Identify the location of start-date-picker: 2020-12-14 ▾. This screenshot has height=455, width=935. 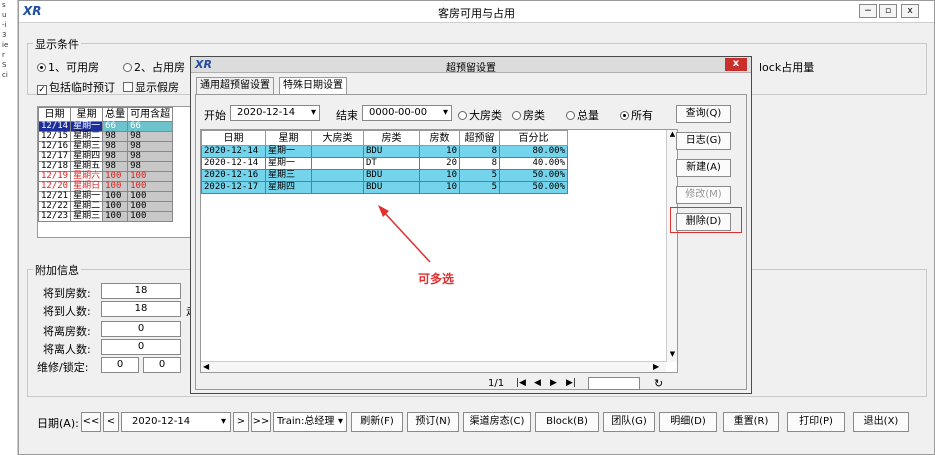
(275, 113).